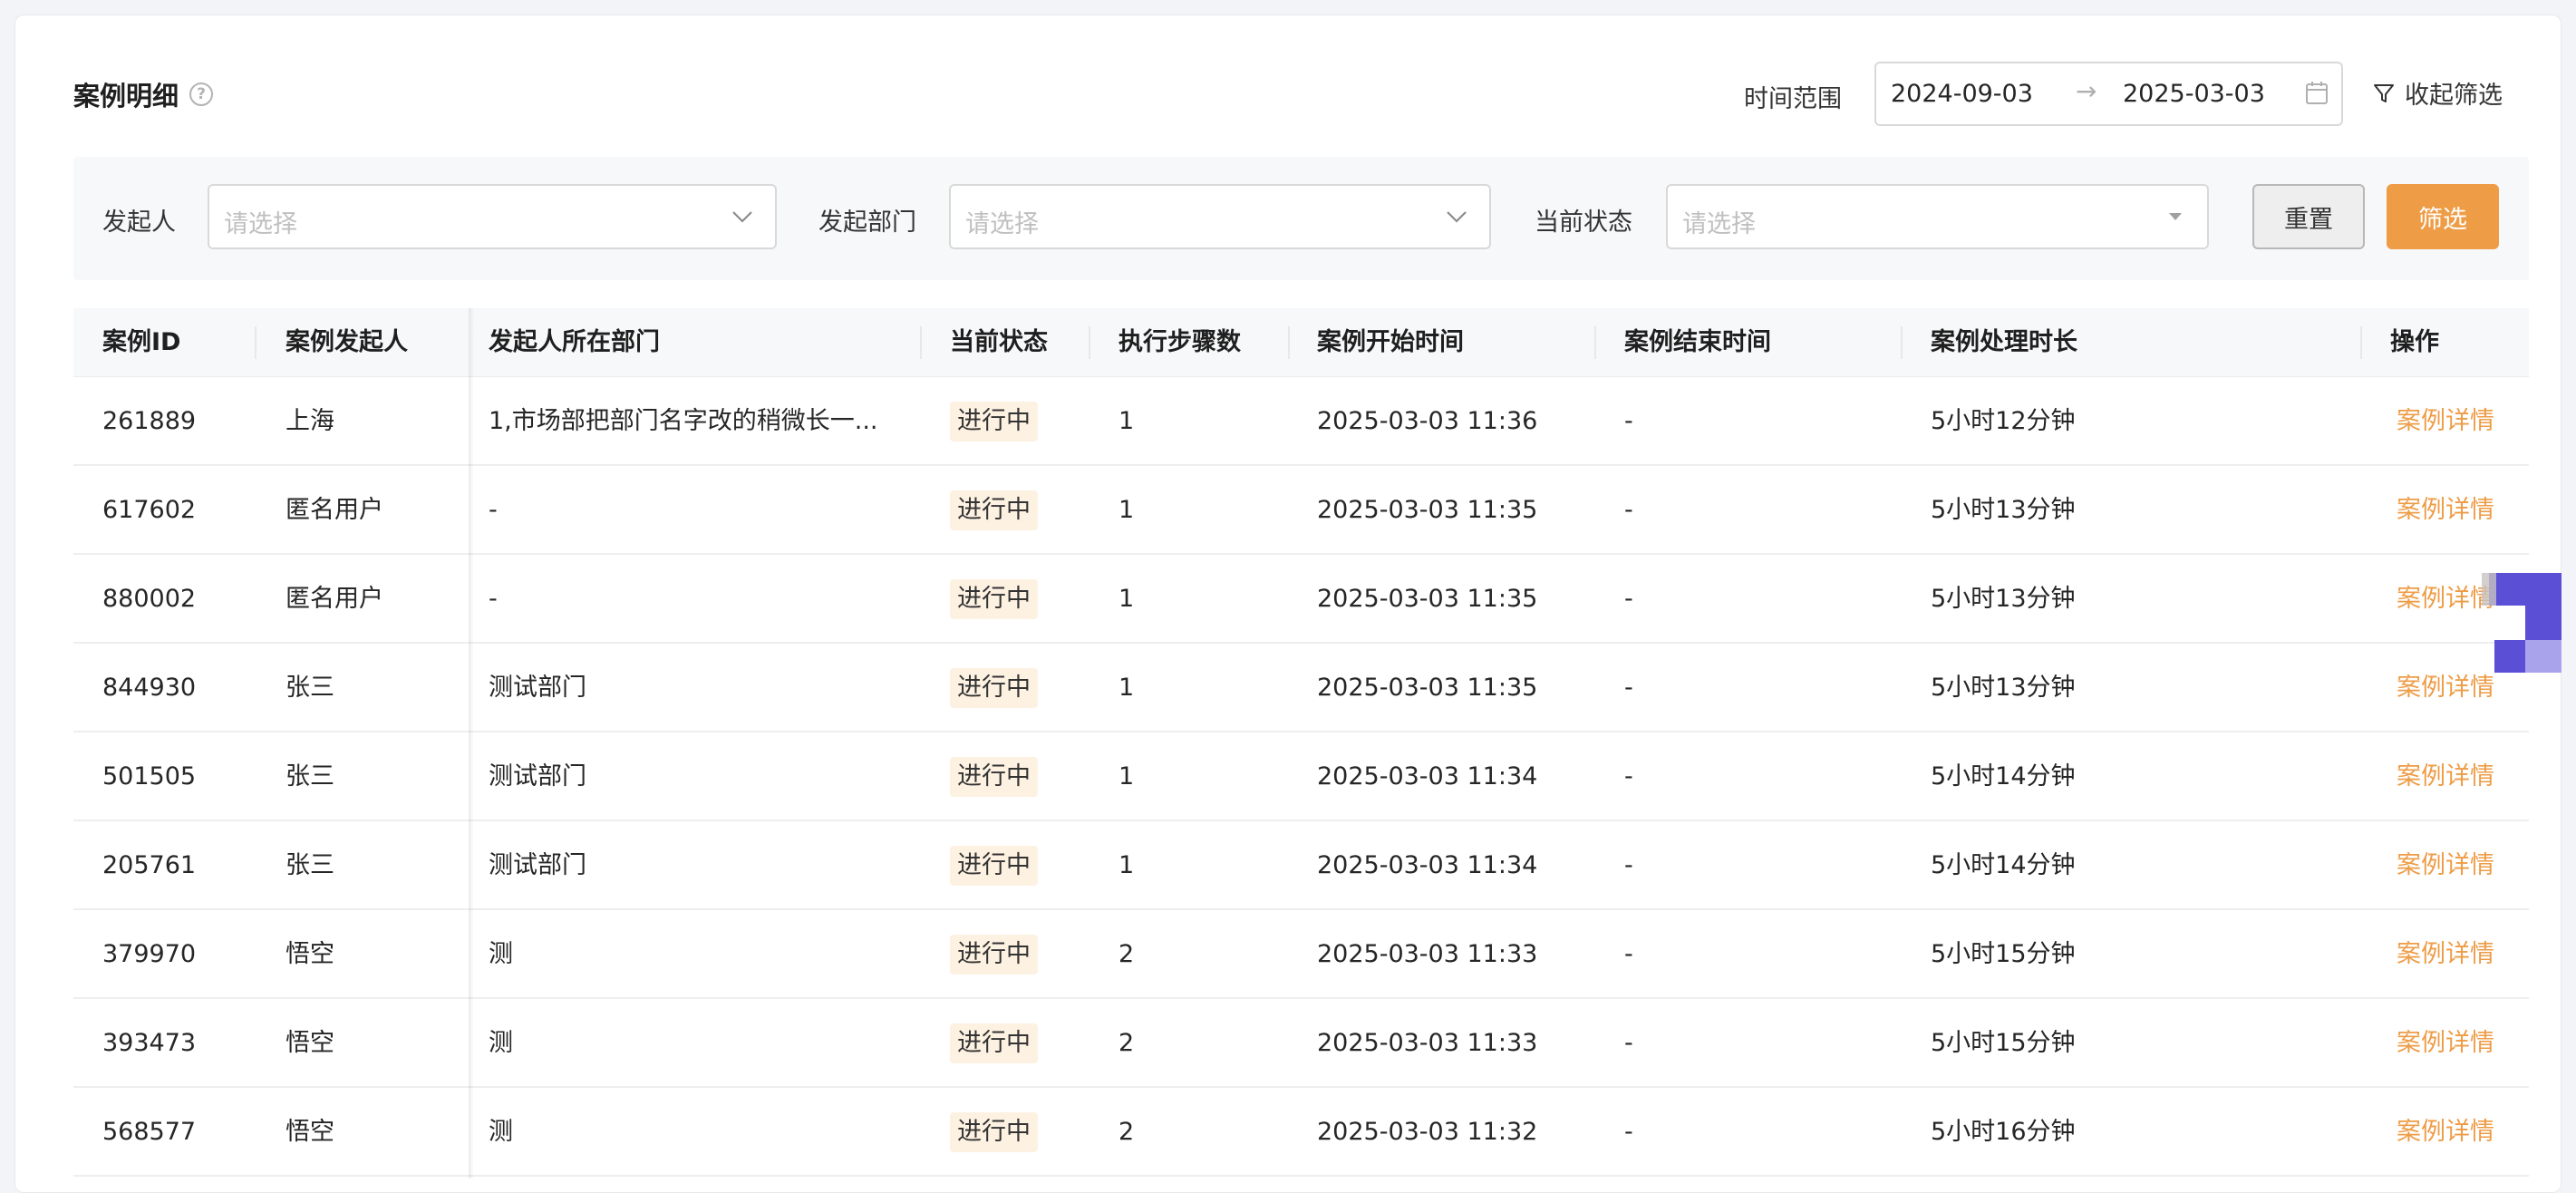  What do you see at coordinates (501, 954) in the screenshot?
I see `cell-department: 测` at bounding box center [501, 954].